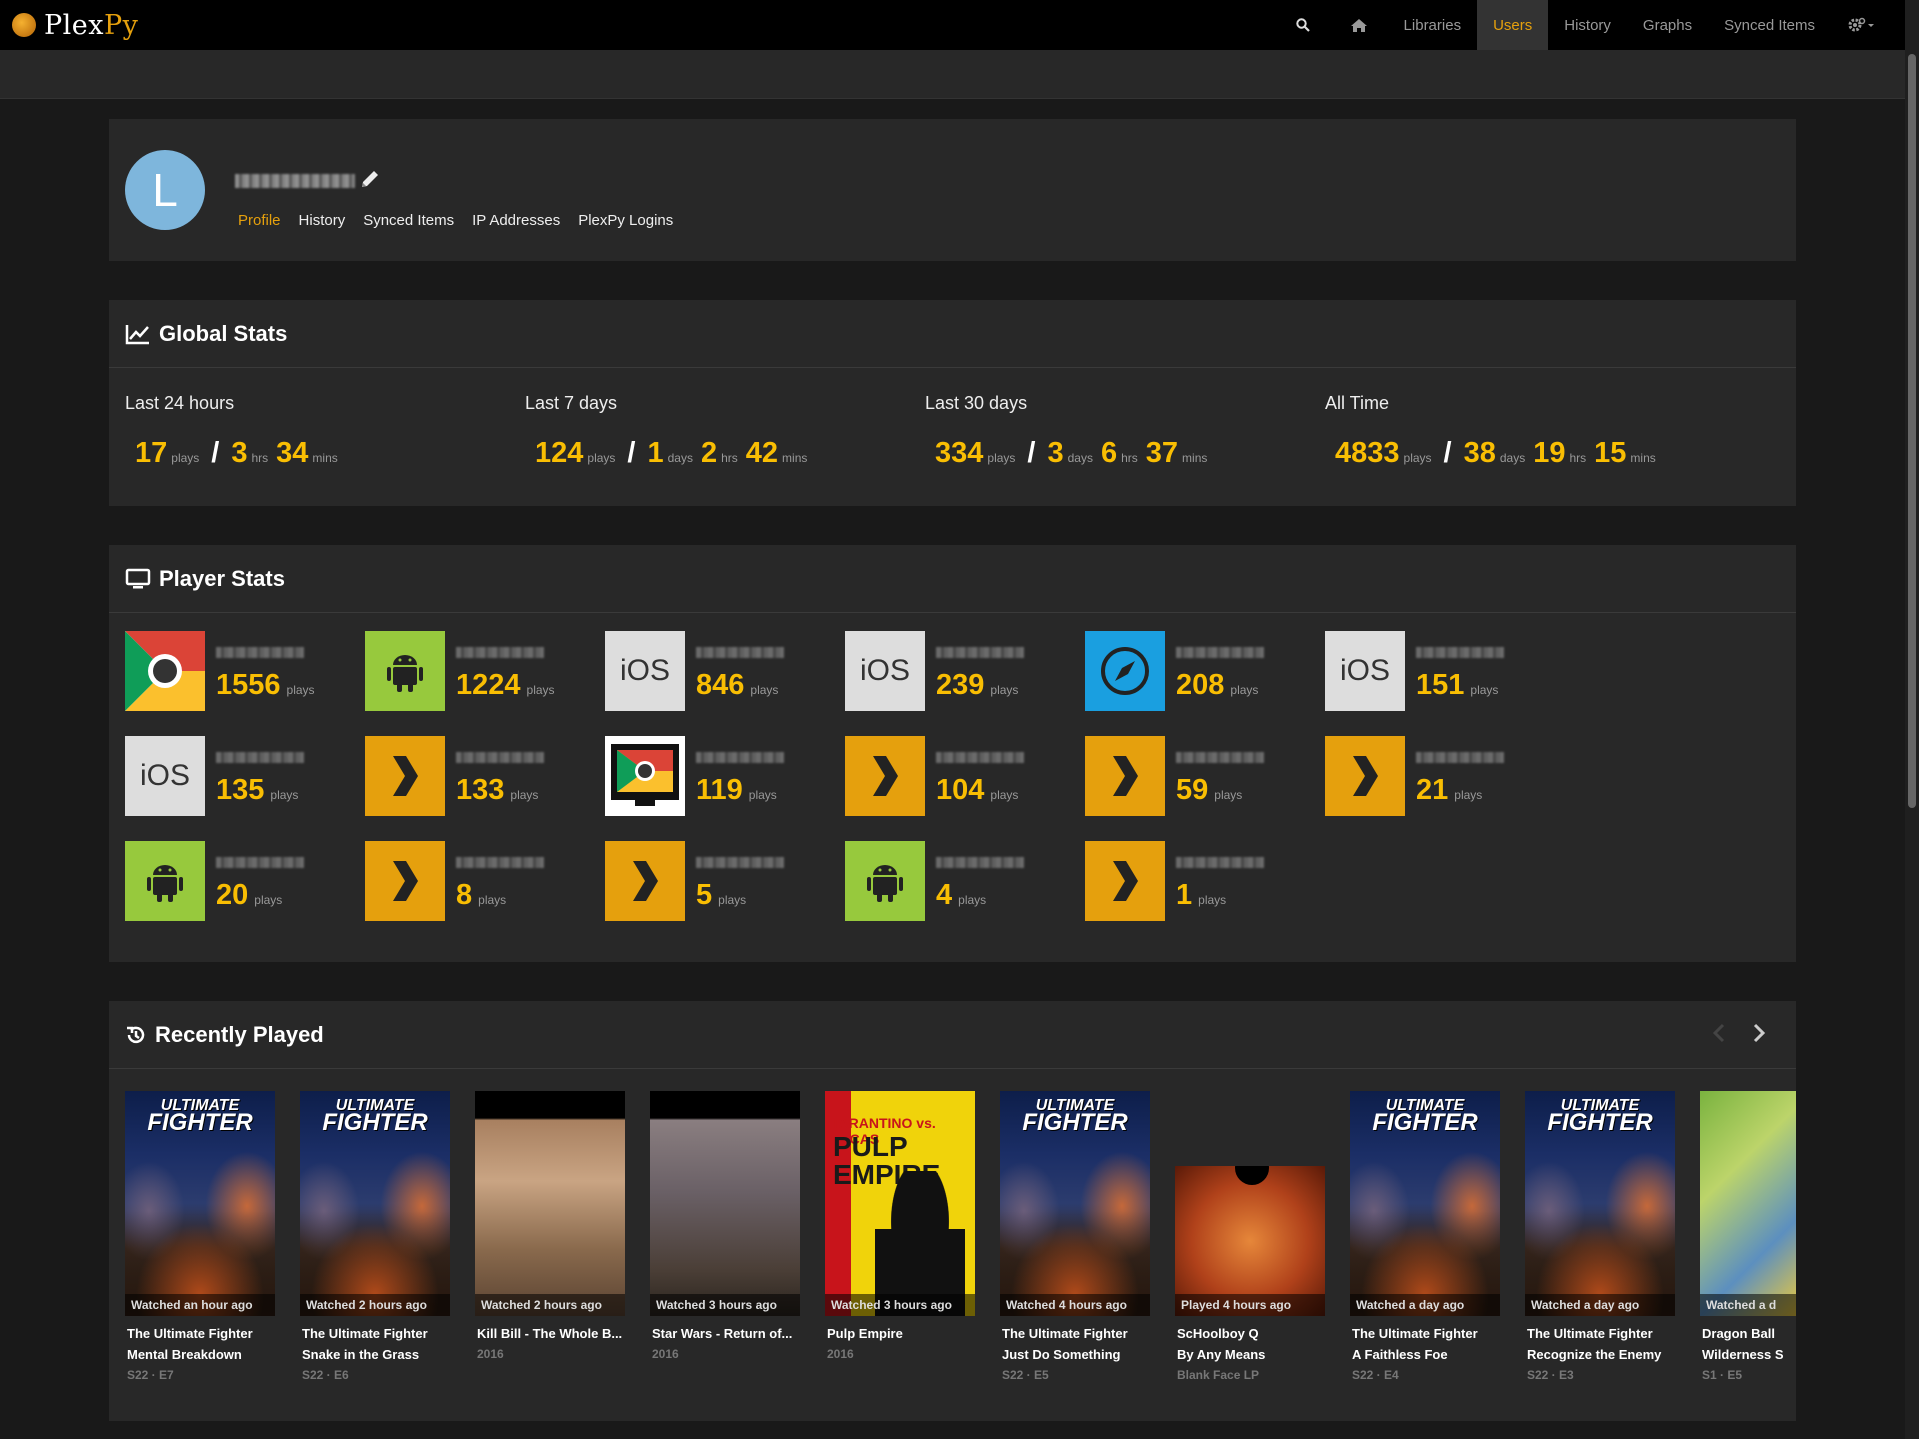 Image resolution: width=1919 pixels, height=1439 pixels. Describe the element at coordinates (138, 578) in the screenshot. I see `monitor-icon` at that location.